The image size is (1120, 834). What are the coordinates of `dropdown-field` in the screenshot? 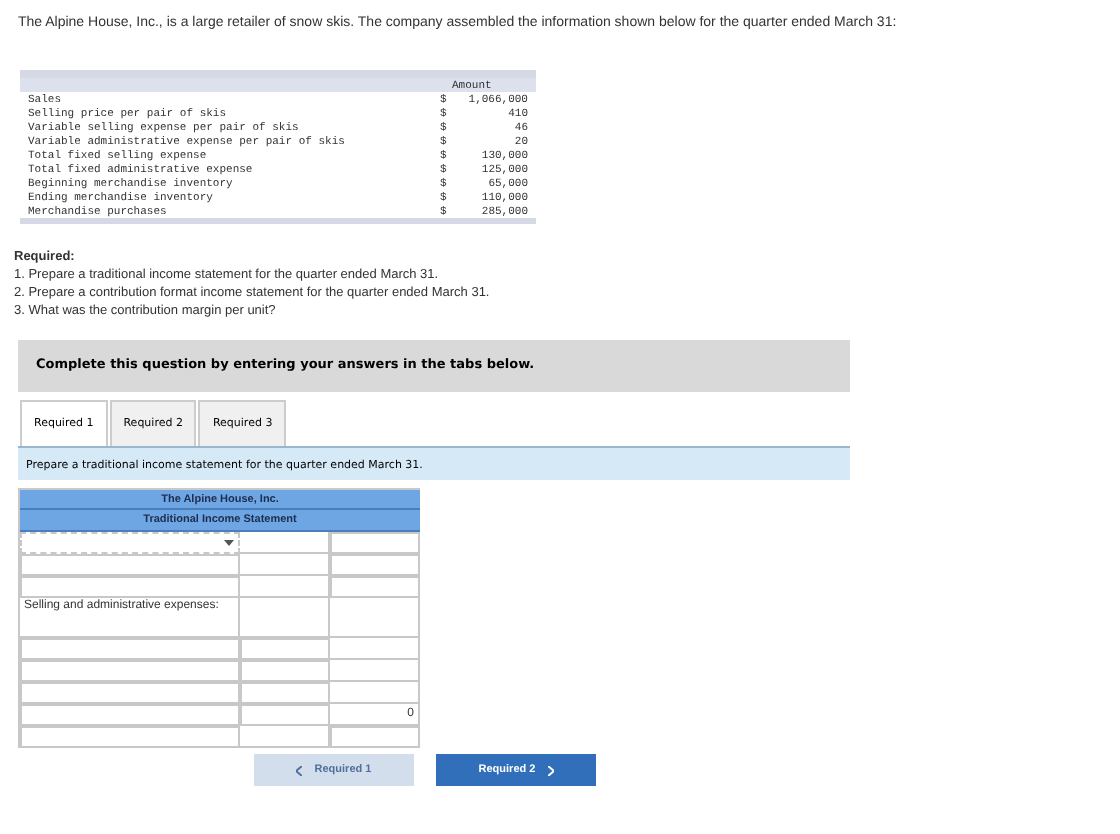 It's located at (130, 543).